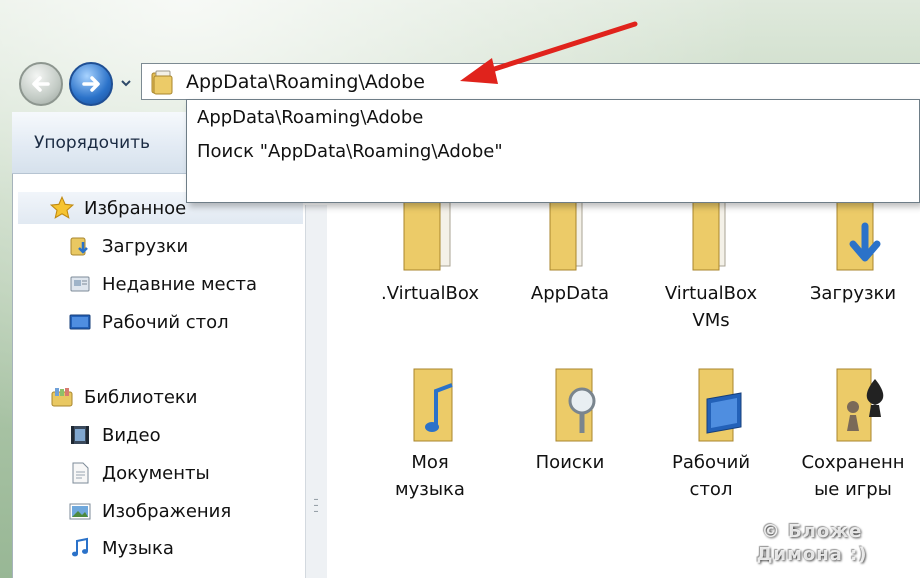 The image size is (920, 578). I want to click on chevron-down-icon, so click(126, 83).